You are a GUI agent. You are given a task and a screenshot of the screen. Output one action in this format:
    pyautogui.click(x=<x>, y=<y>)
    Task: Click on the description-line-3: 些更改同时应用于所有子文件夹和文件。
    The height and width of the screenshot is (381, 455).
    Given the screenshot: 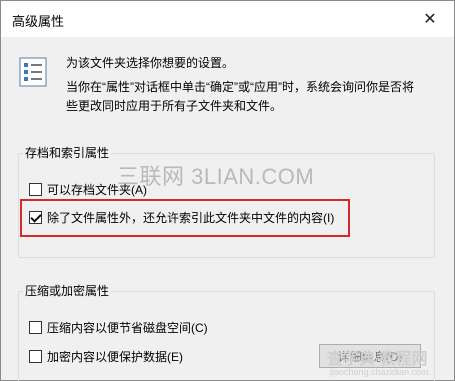 What is the action you would take?
    pyautogui.click(x=174, y=106)
    